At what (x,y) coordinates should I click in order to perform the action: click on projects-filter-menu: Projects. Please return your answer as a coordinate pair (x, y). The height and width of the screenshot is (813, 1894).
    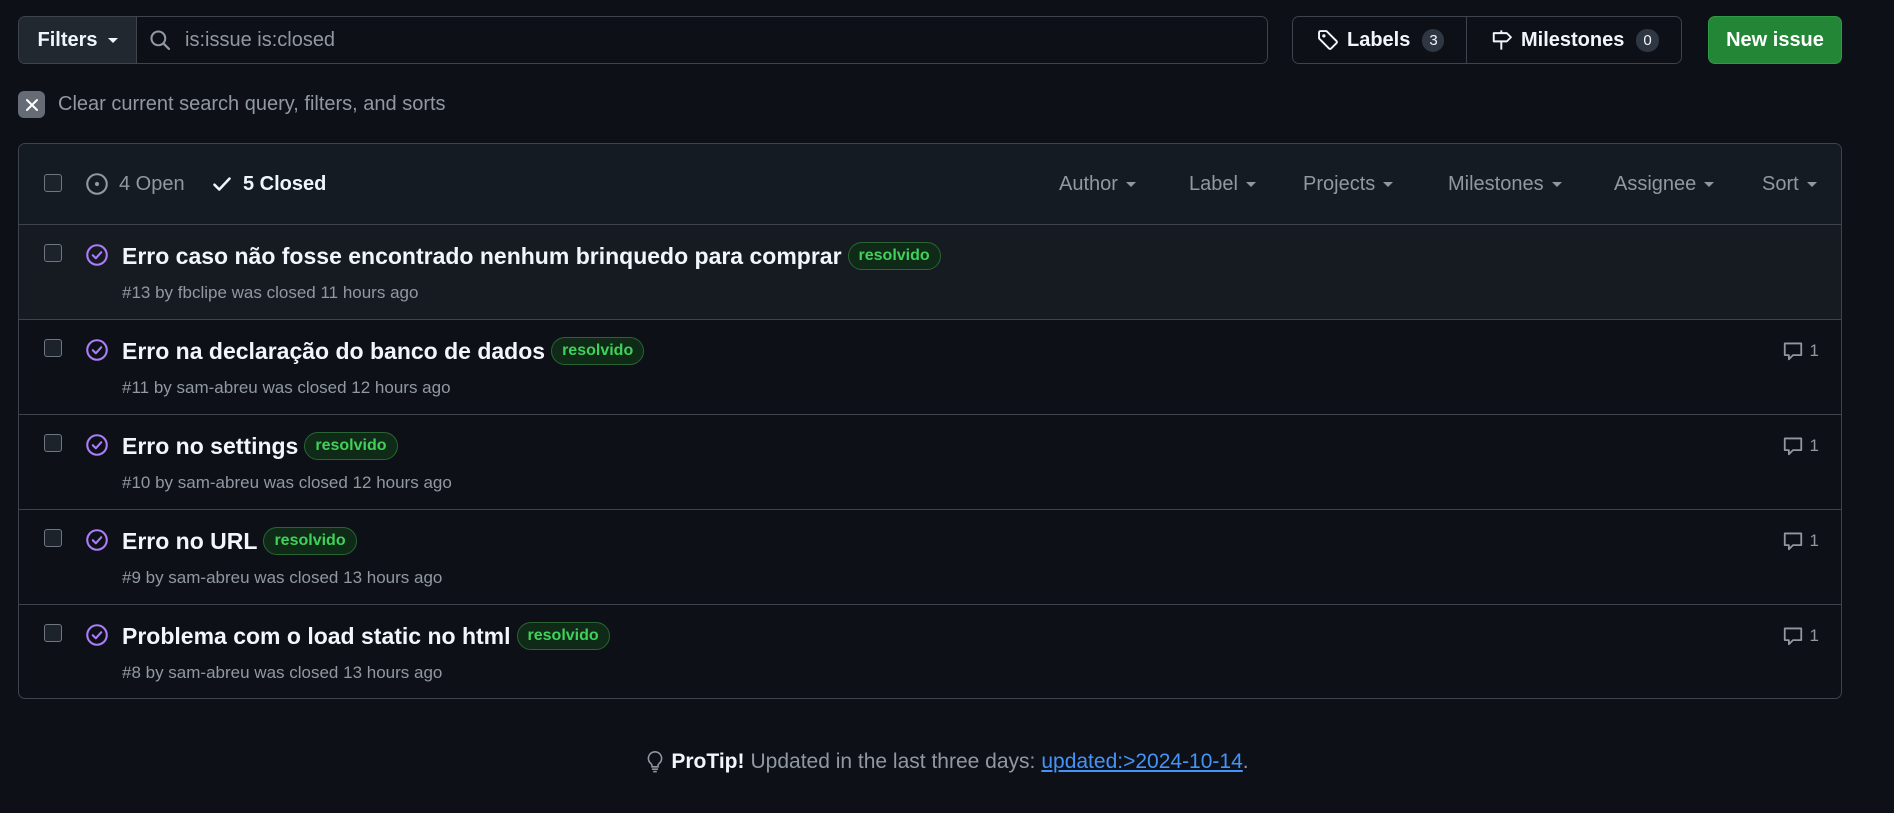
    Looking at the image, I should click on (1348, 184).